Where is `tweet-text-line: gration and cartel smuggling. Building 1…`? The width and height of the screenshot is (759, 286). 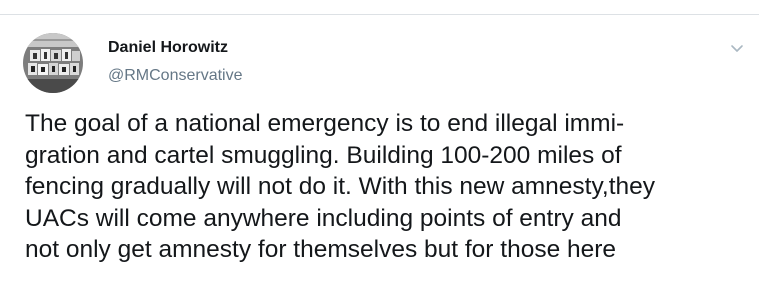 tweet-text-line: gration and cartel smuggling. Building 1… is located at coordinates (323, 155).